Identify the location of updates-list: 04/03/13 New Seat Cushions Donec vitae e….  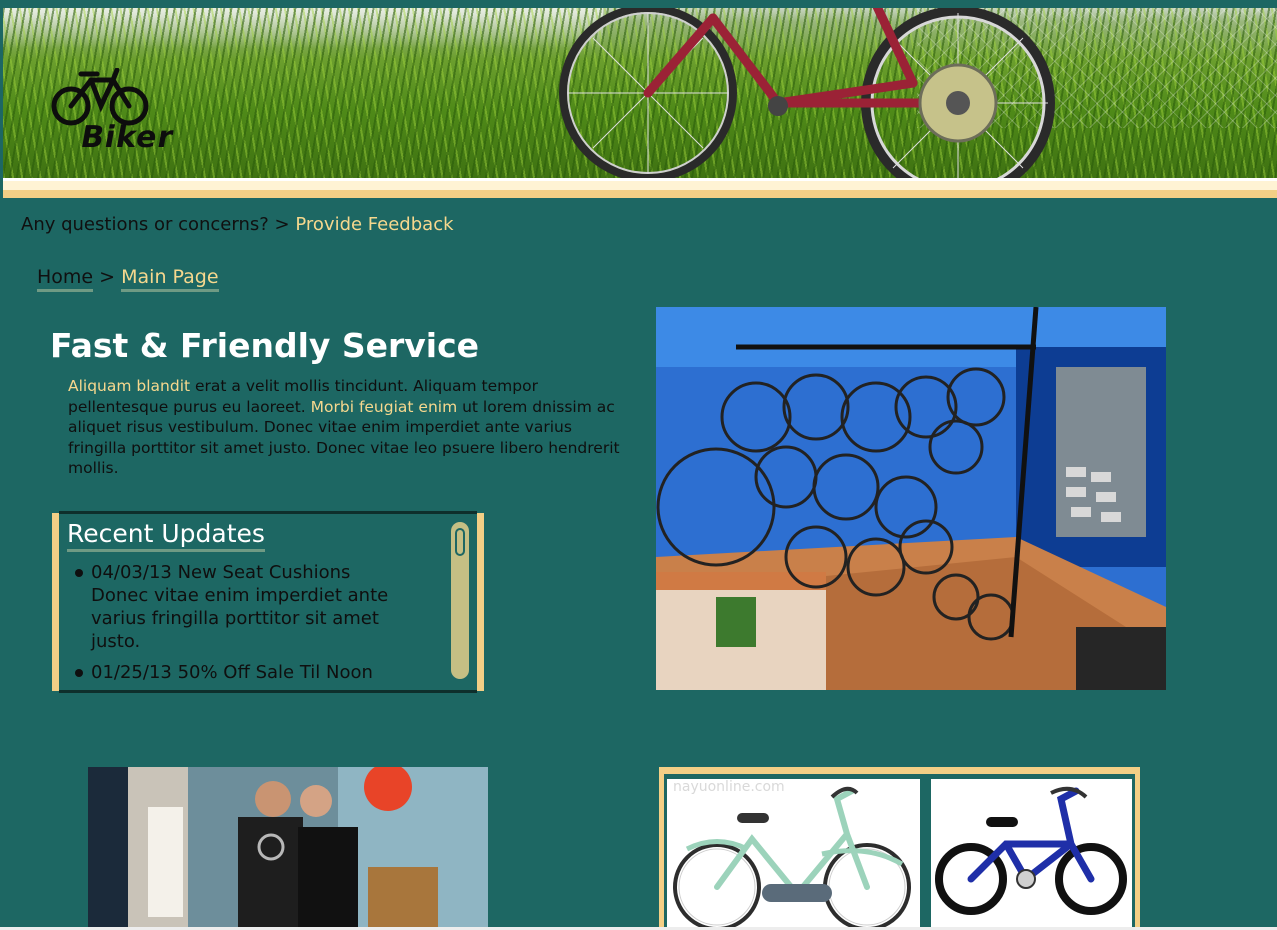
(236, 626).